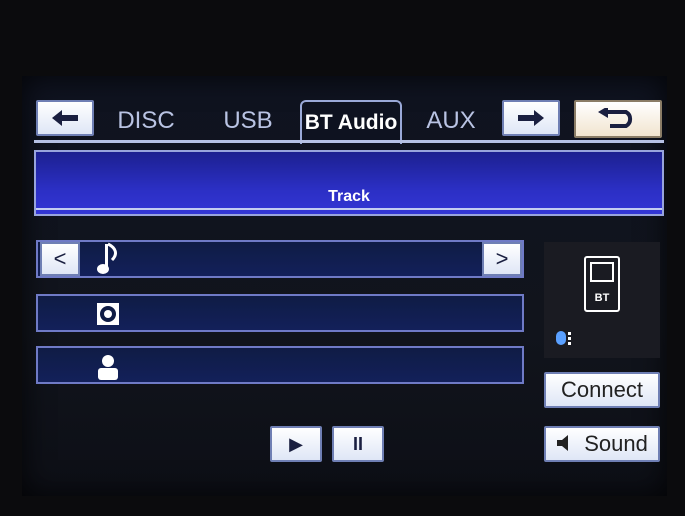 This screenshot has width=685, height=516. Describe the element at coordinates (349, 209) in the screenshot. I see `track-underline` at that location.